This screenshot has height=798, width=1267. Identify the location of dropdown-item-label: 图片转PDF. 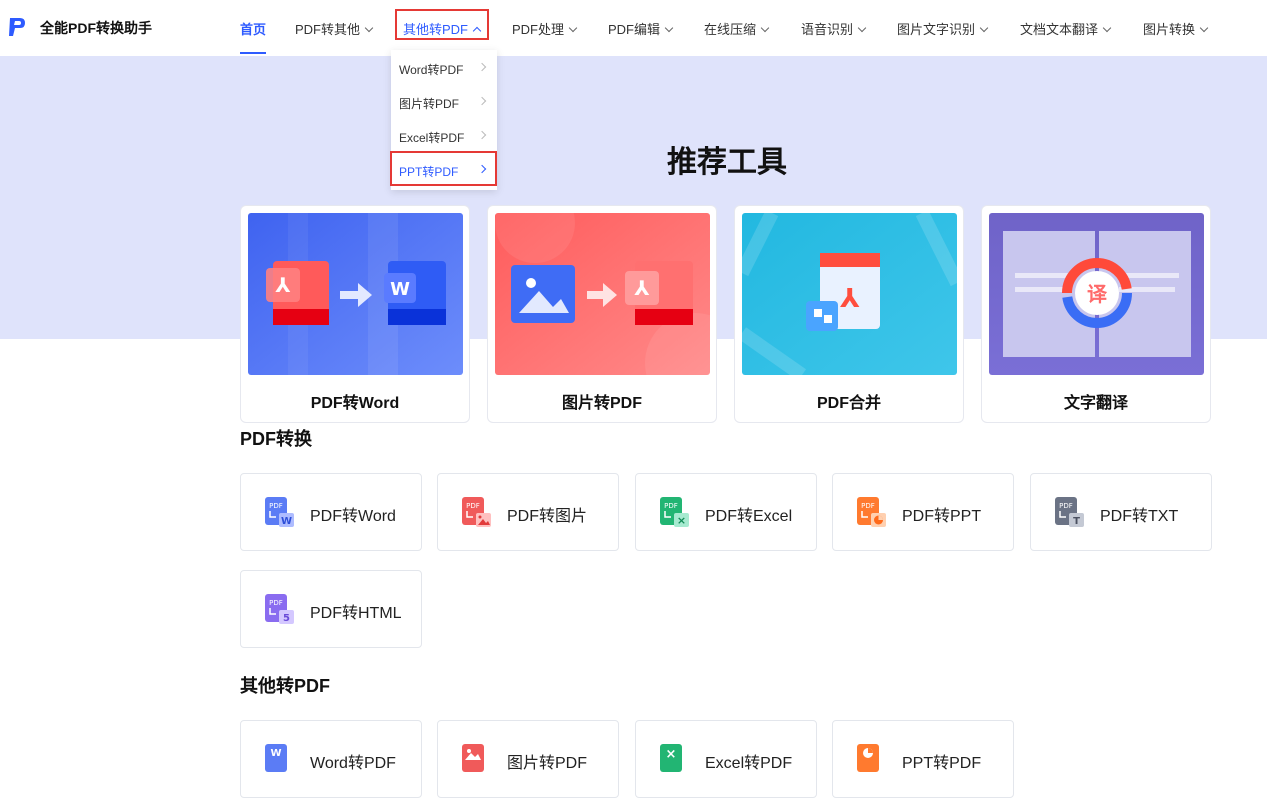
(429, 104).